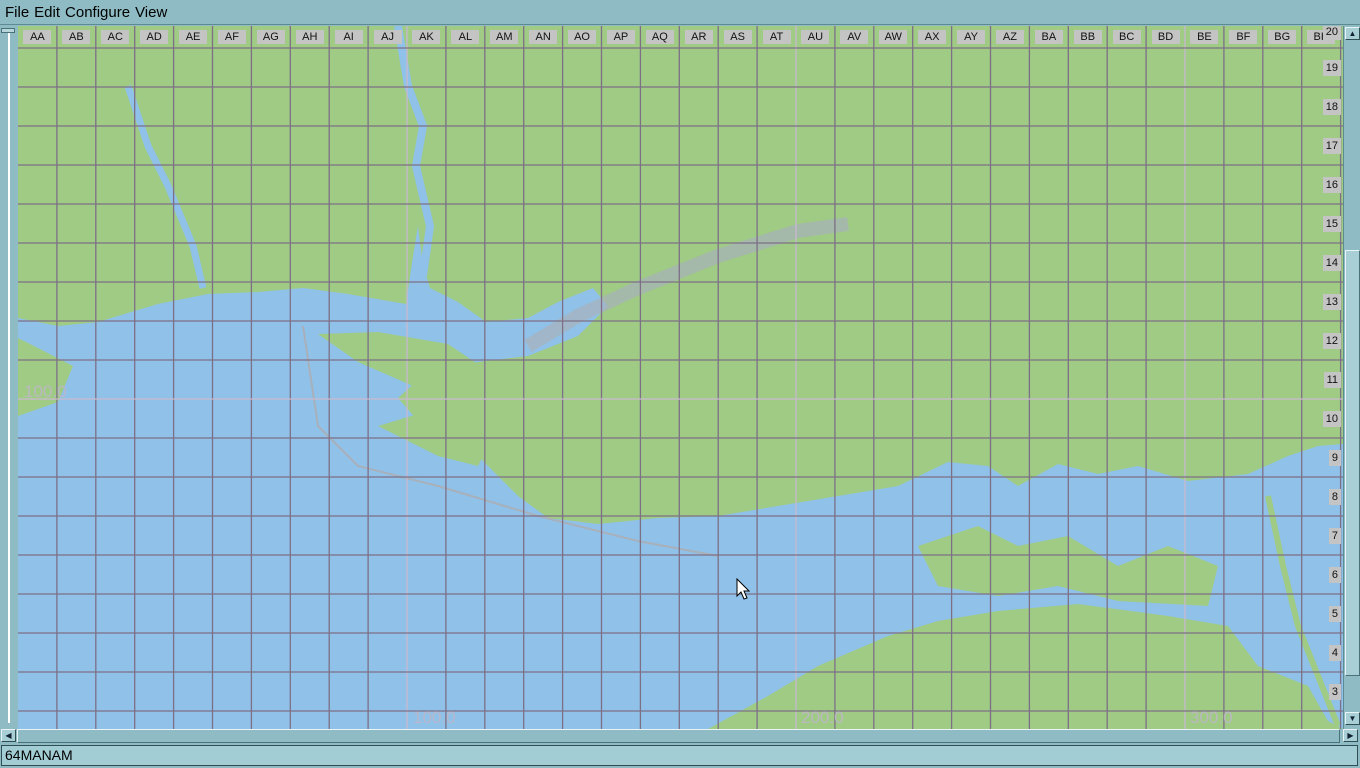 The height and width of the screenshot is (768, 1360). I want to click on horizontal-scroll-thumb, so click(678, 736).